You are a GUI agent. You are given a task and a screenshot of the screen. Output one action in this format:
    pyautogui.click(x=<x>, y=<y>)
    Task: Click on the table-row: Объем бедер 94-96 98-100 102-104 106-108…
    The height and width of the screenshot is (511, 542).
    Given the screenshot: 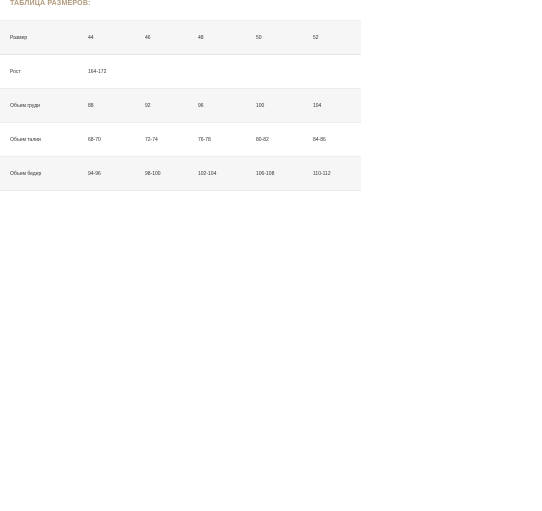 What is the action you would take?
    pyautogui.click(x=180, y=173)
    